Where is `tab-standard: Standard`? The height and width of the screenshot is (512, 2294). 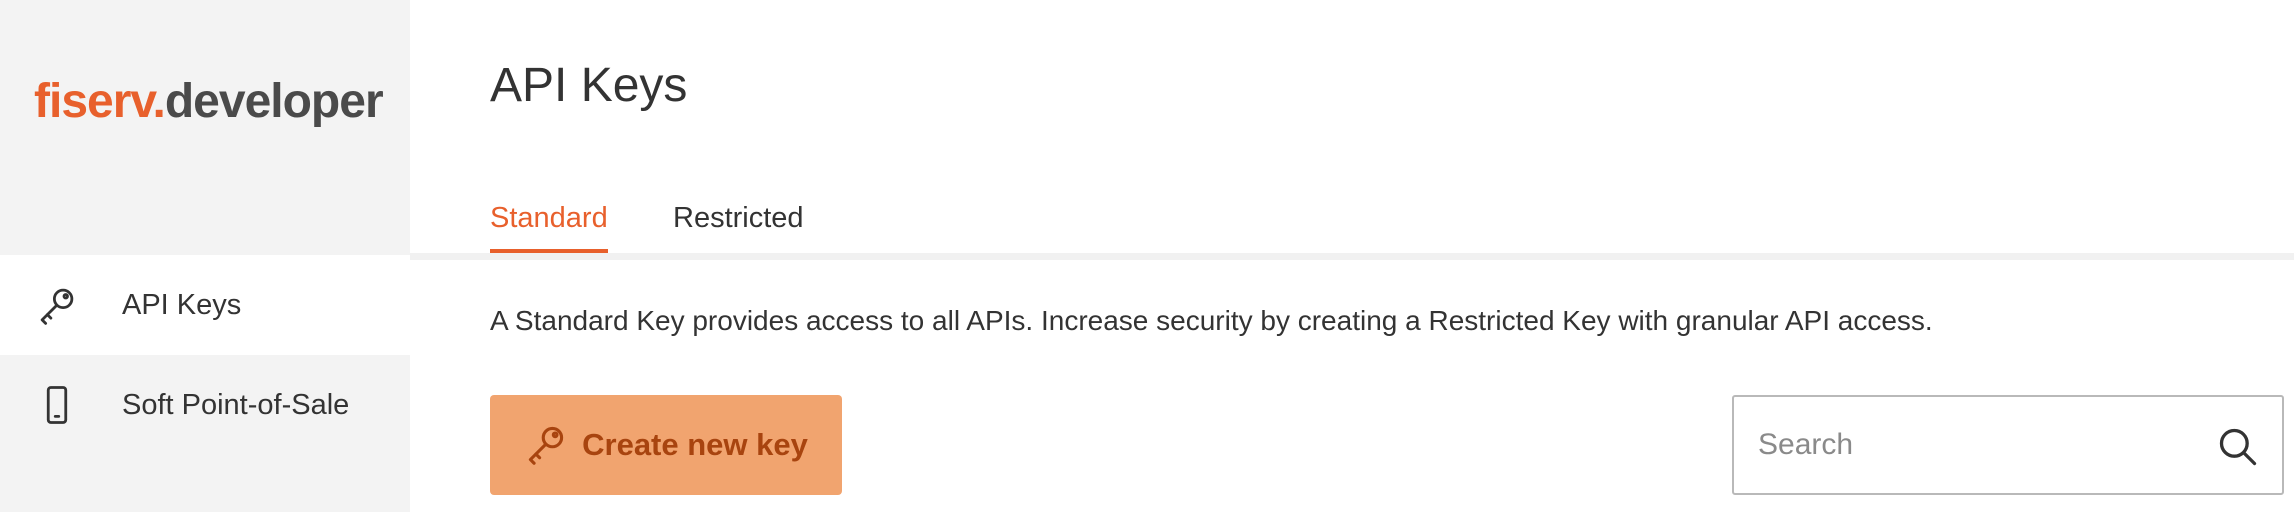 tab-standard: Standard is located at coordinates (549, 227).